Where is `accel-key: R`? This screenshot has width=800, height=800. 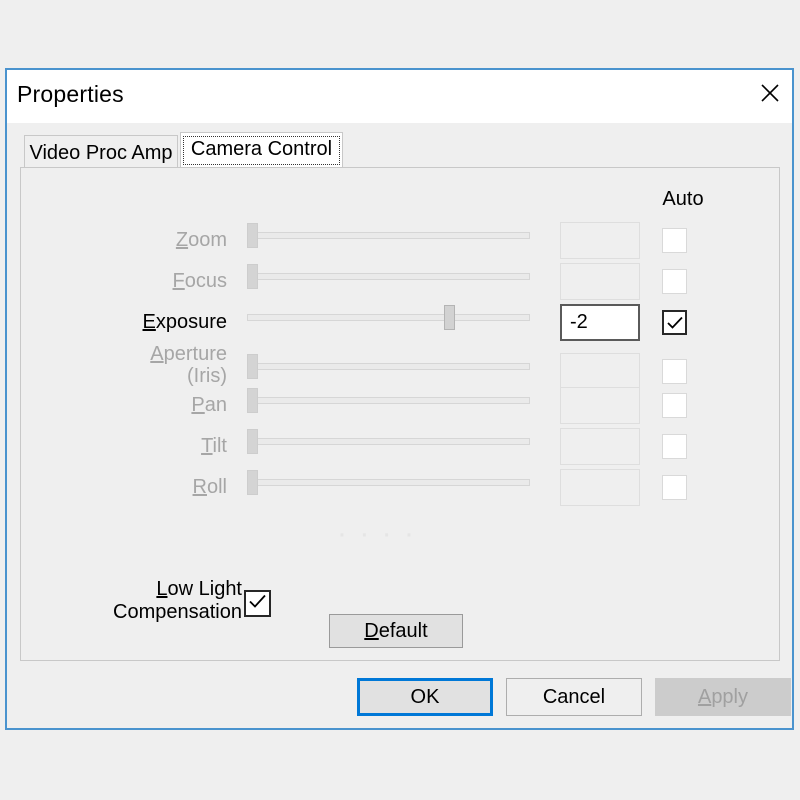 accel-key: R is located at coordinates (199, 487).